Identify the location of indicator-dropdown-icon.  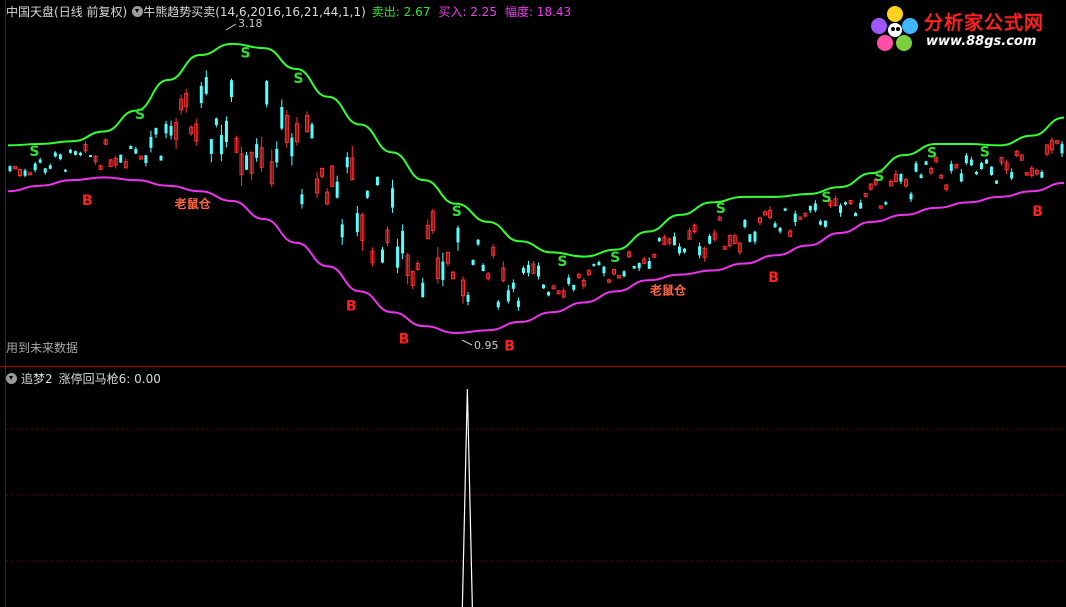
(138, 11).